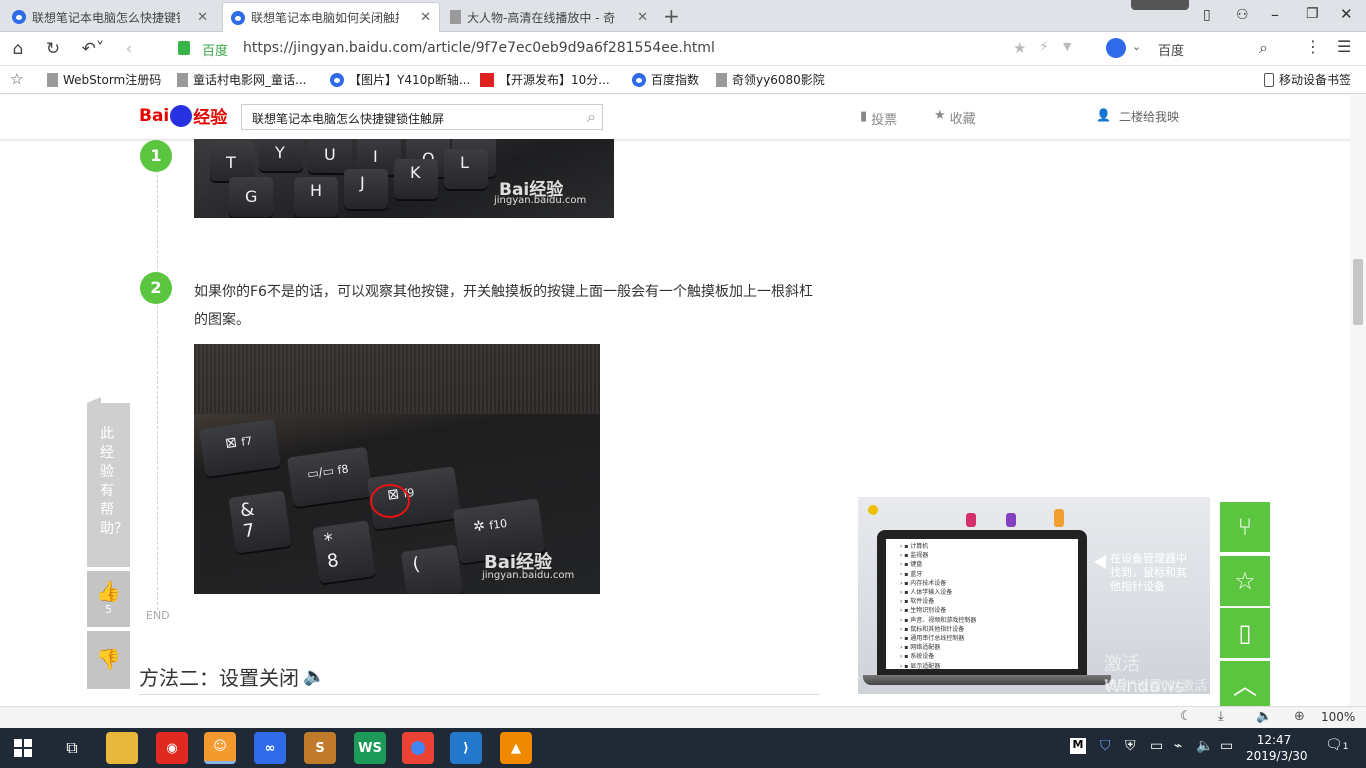 The image size is (1366, 768). I want to click on netease-music-icon: ◉, so click(172, 748).